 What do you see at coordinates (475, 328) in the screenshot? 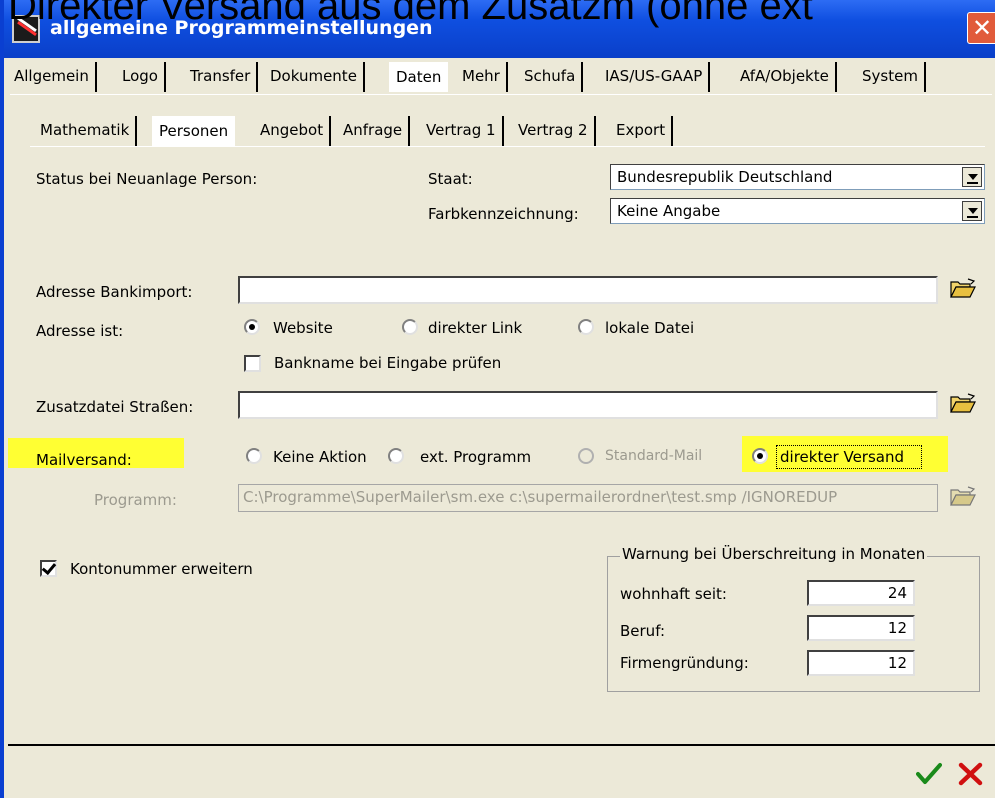
I see `radio-direkter-link-label: direkter Link` at bounding box center [475, 328].